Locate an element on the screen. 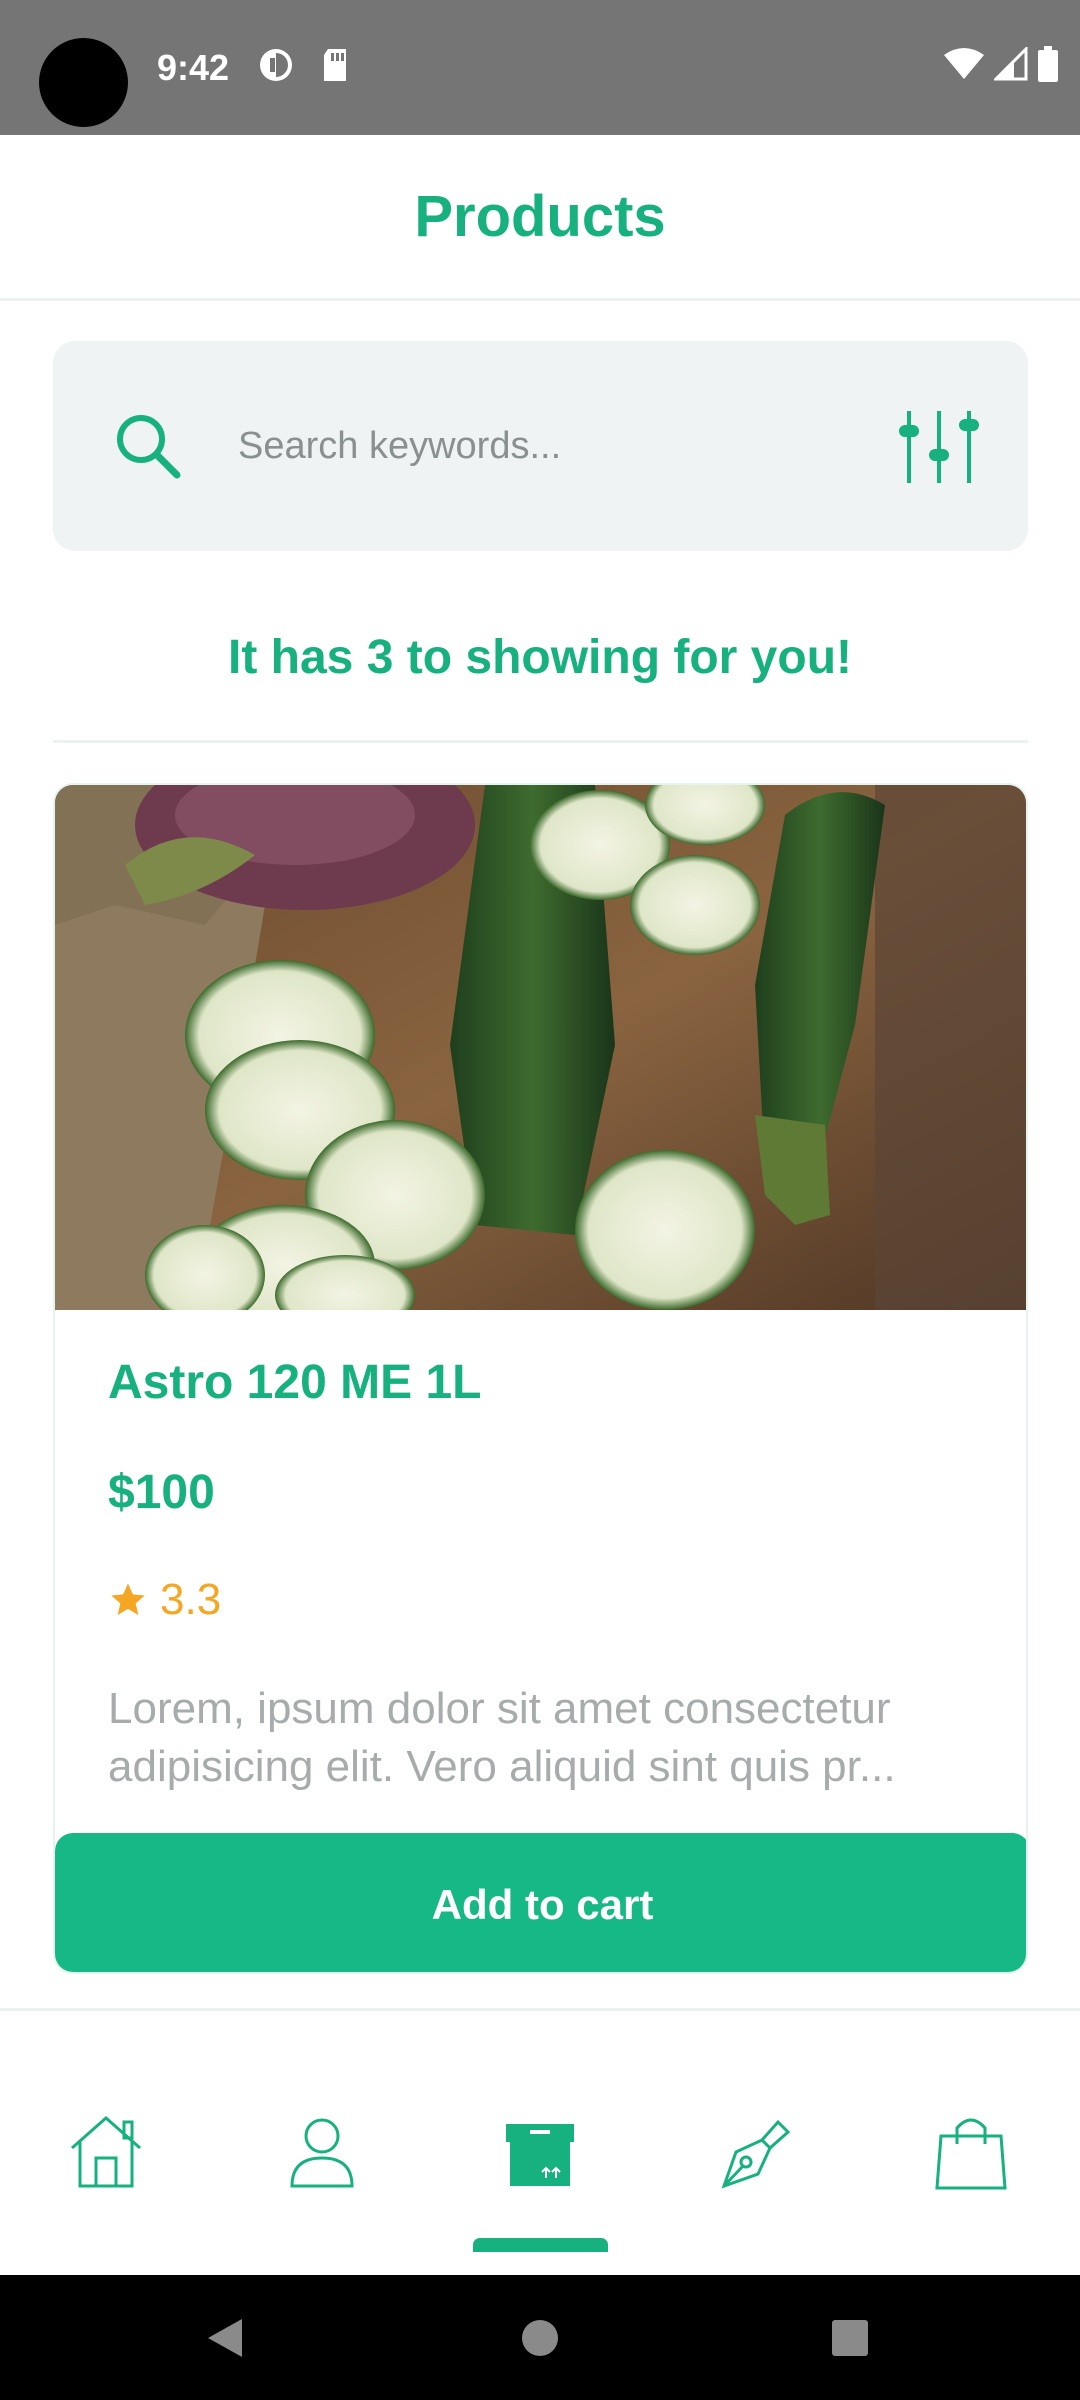  recents-button is located at coordinates (850, 2337).